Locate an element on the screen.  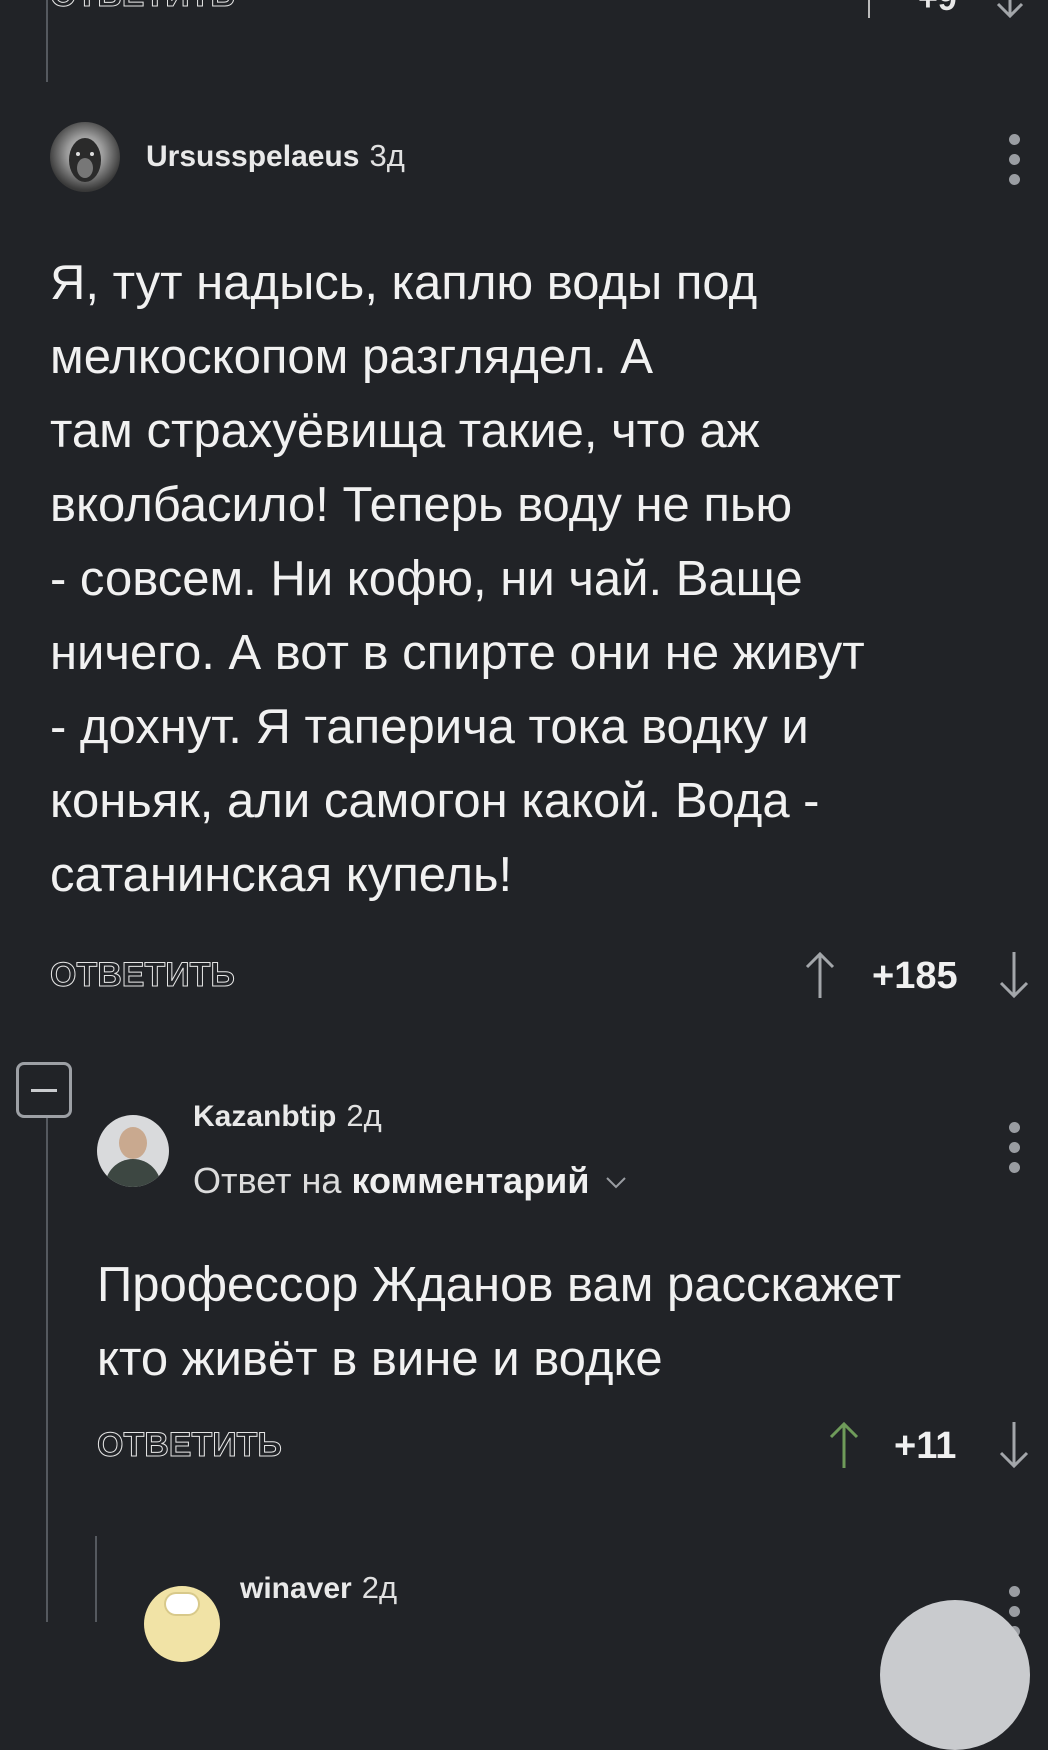
comment-line: мелкоскопом разглядел. А is located at coordinates (352, 357).